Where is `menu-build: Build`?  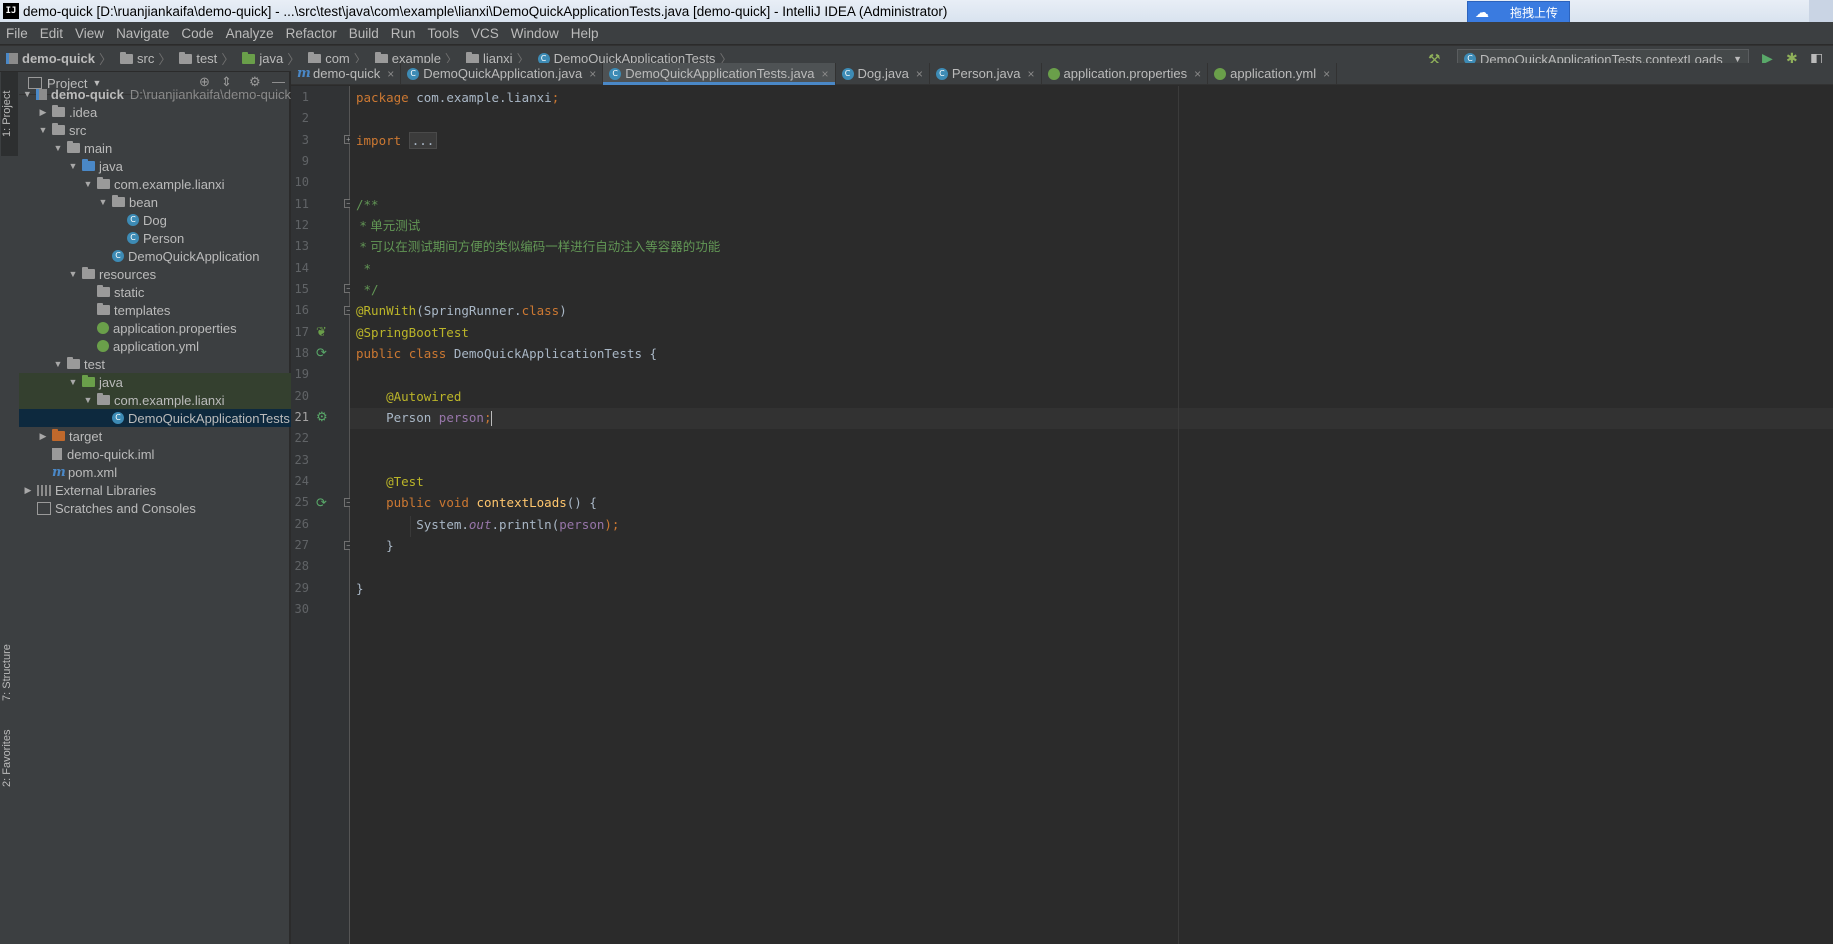 menu-build: Build is located at coordinates (364, 33).